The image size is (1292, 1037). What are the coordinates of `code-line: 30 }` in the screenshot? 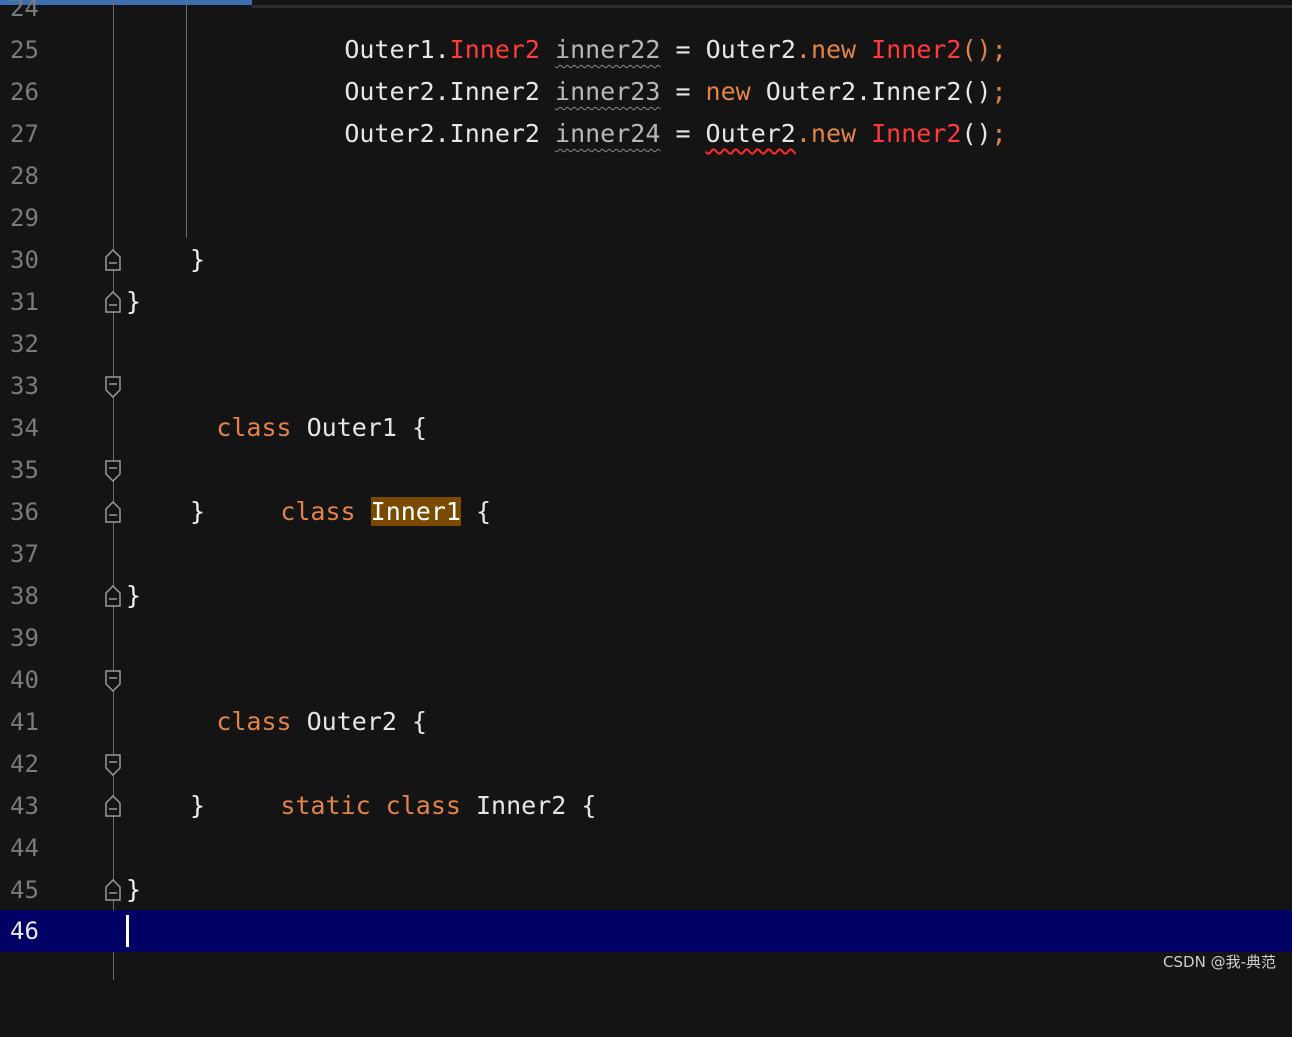 It's located at (646, 260).